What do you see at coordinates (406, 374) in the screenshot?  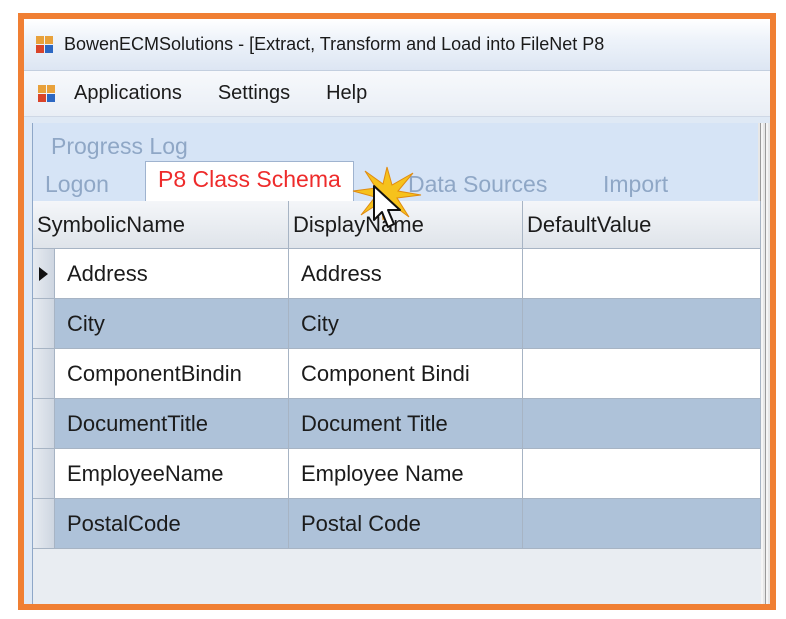 I see `cell-displayname: Component Bindi` at bounding box center [406, 374].